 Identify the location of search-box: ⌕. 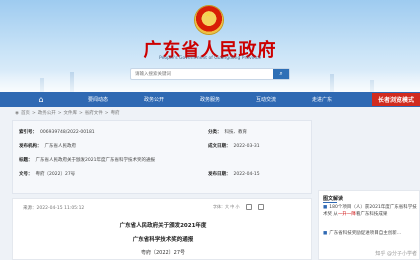
(210, 74).